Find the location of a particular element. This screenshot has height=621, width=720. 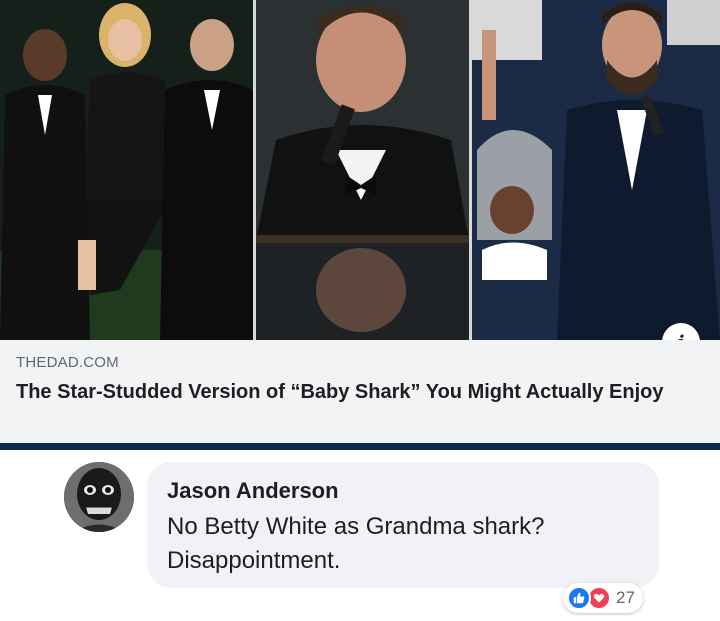

link-domain: THEDAD.COM is located at coordinates (67, 362).